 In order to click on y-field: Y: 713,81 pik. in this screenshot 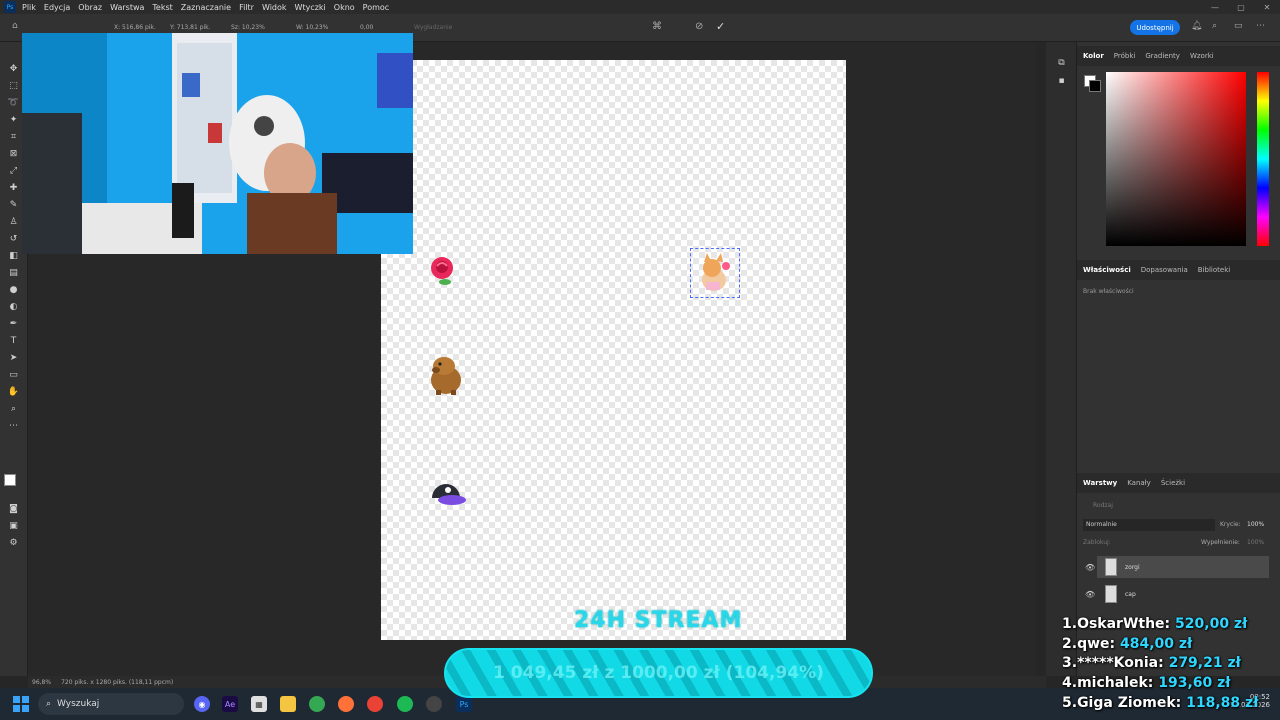, I will do `click(190, 27)`.